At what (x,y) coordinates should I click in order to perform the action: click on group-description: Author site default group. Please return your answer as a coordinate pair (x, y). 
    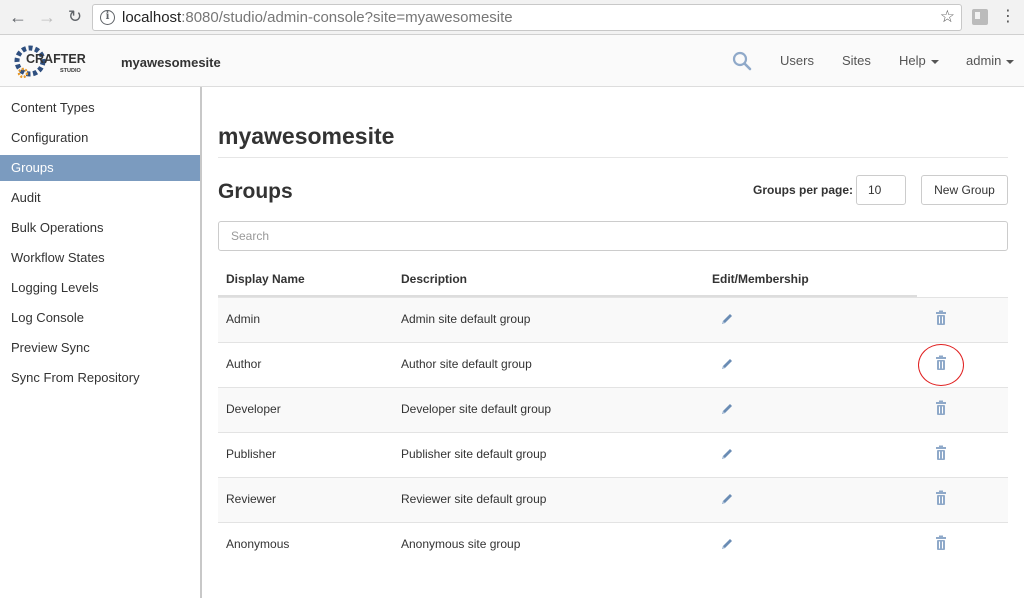
    Looking at the image, I should click on (466, 364).